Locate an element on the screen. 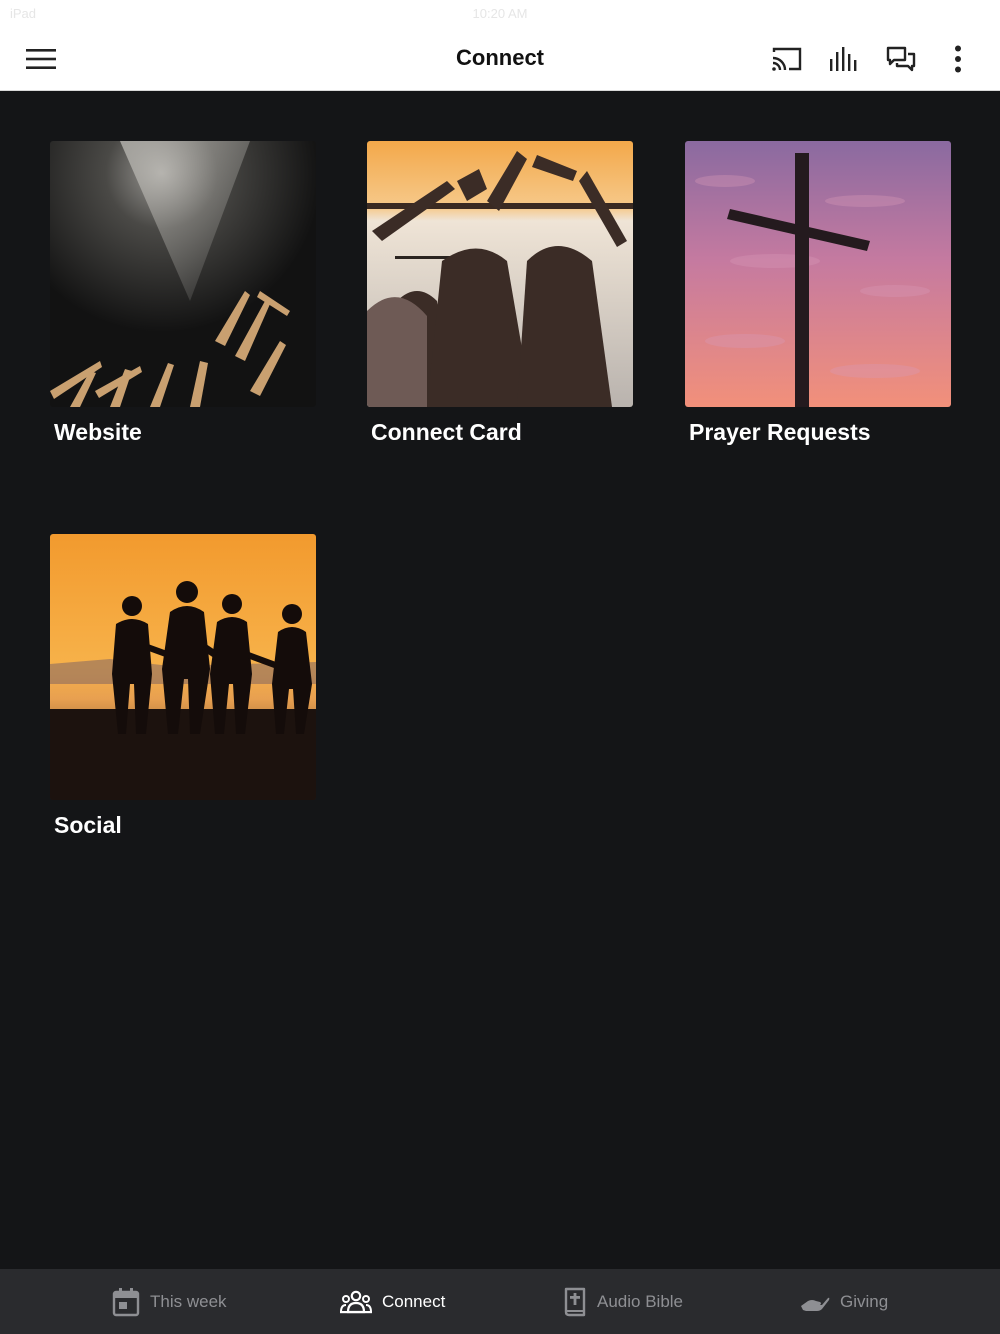 Image resolution: width=1000 pixels, height=1334 pixels. status-bar: iPad 10:20 AM is located at coordinates (500, 14).